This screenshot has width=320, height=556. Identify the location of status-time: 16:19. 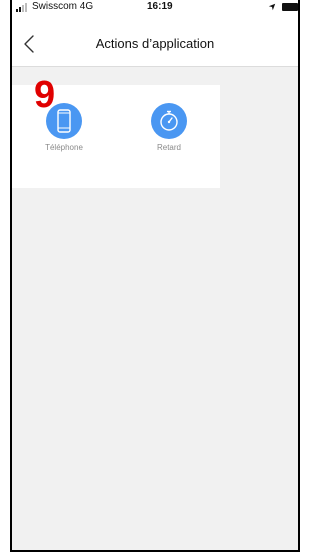
(160, 6).